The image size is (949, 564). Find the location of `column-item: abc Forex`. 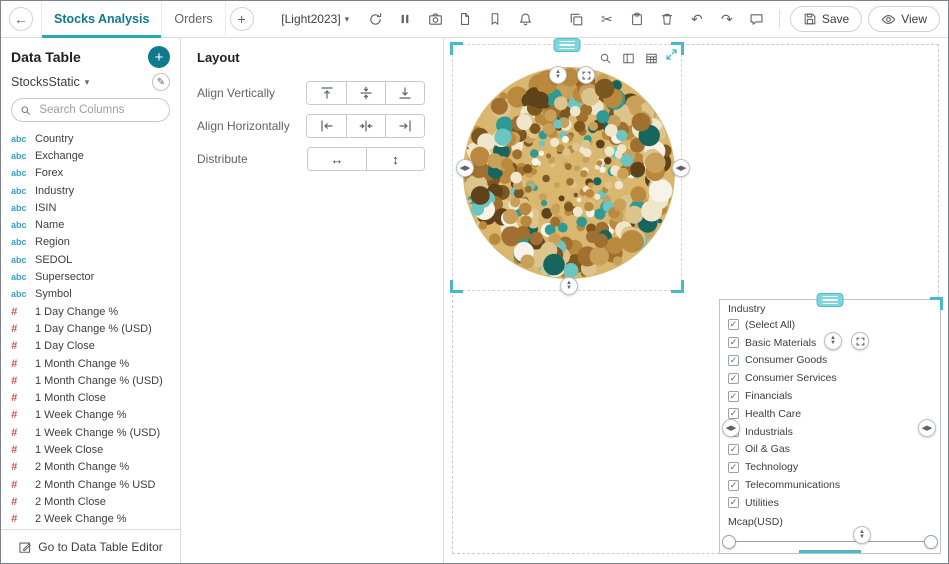

column-item: abc Forex is located at coordinates (95, 173).